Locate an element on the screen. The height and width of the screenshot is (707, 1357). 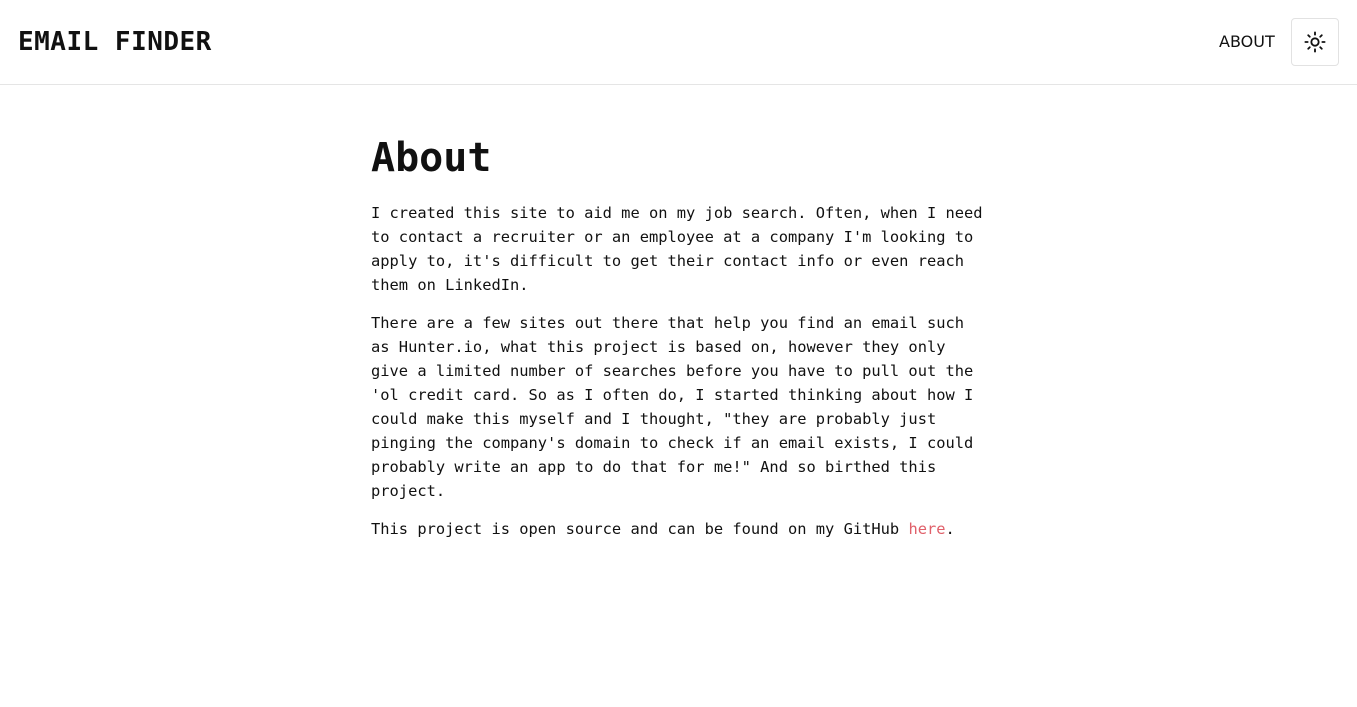
nav-about-link: ABOUT is located at coordinates (1247, 42).